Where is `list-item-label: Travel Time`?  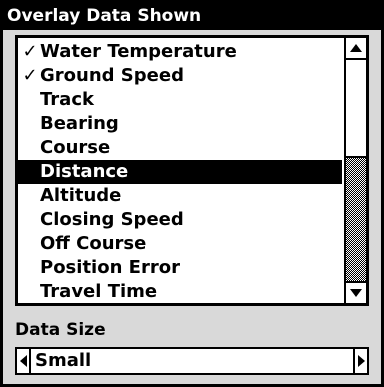
list-item-label: Travel Time is located at coordinates (99, 291).